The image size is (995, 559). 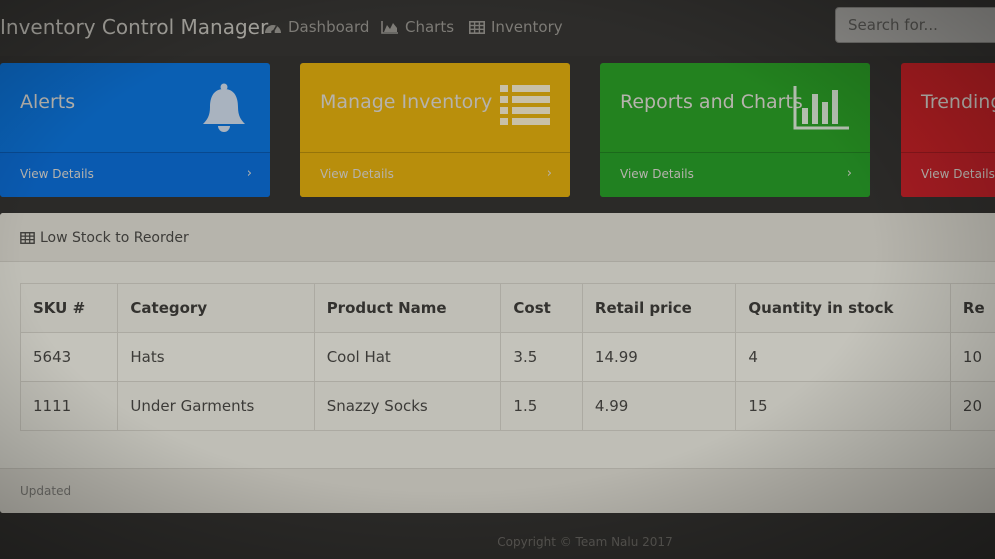 I want to click on card-manage-inventory-footer: View Details ›, so click(x=435, y=174).